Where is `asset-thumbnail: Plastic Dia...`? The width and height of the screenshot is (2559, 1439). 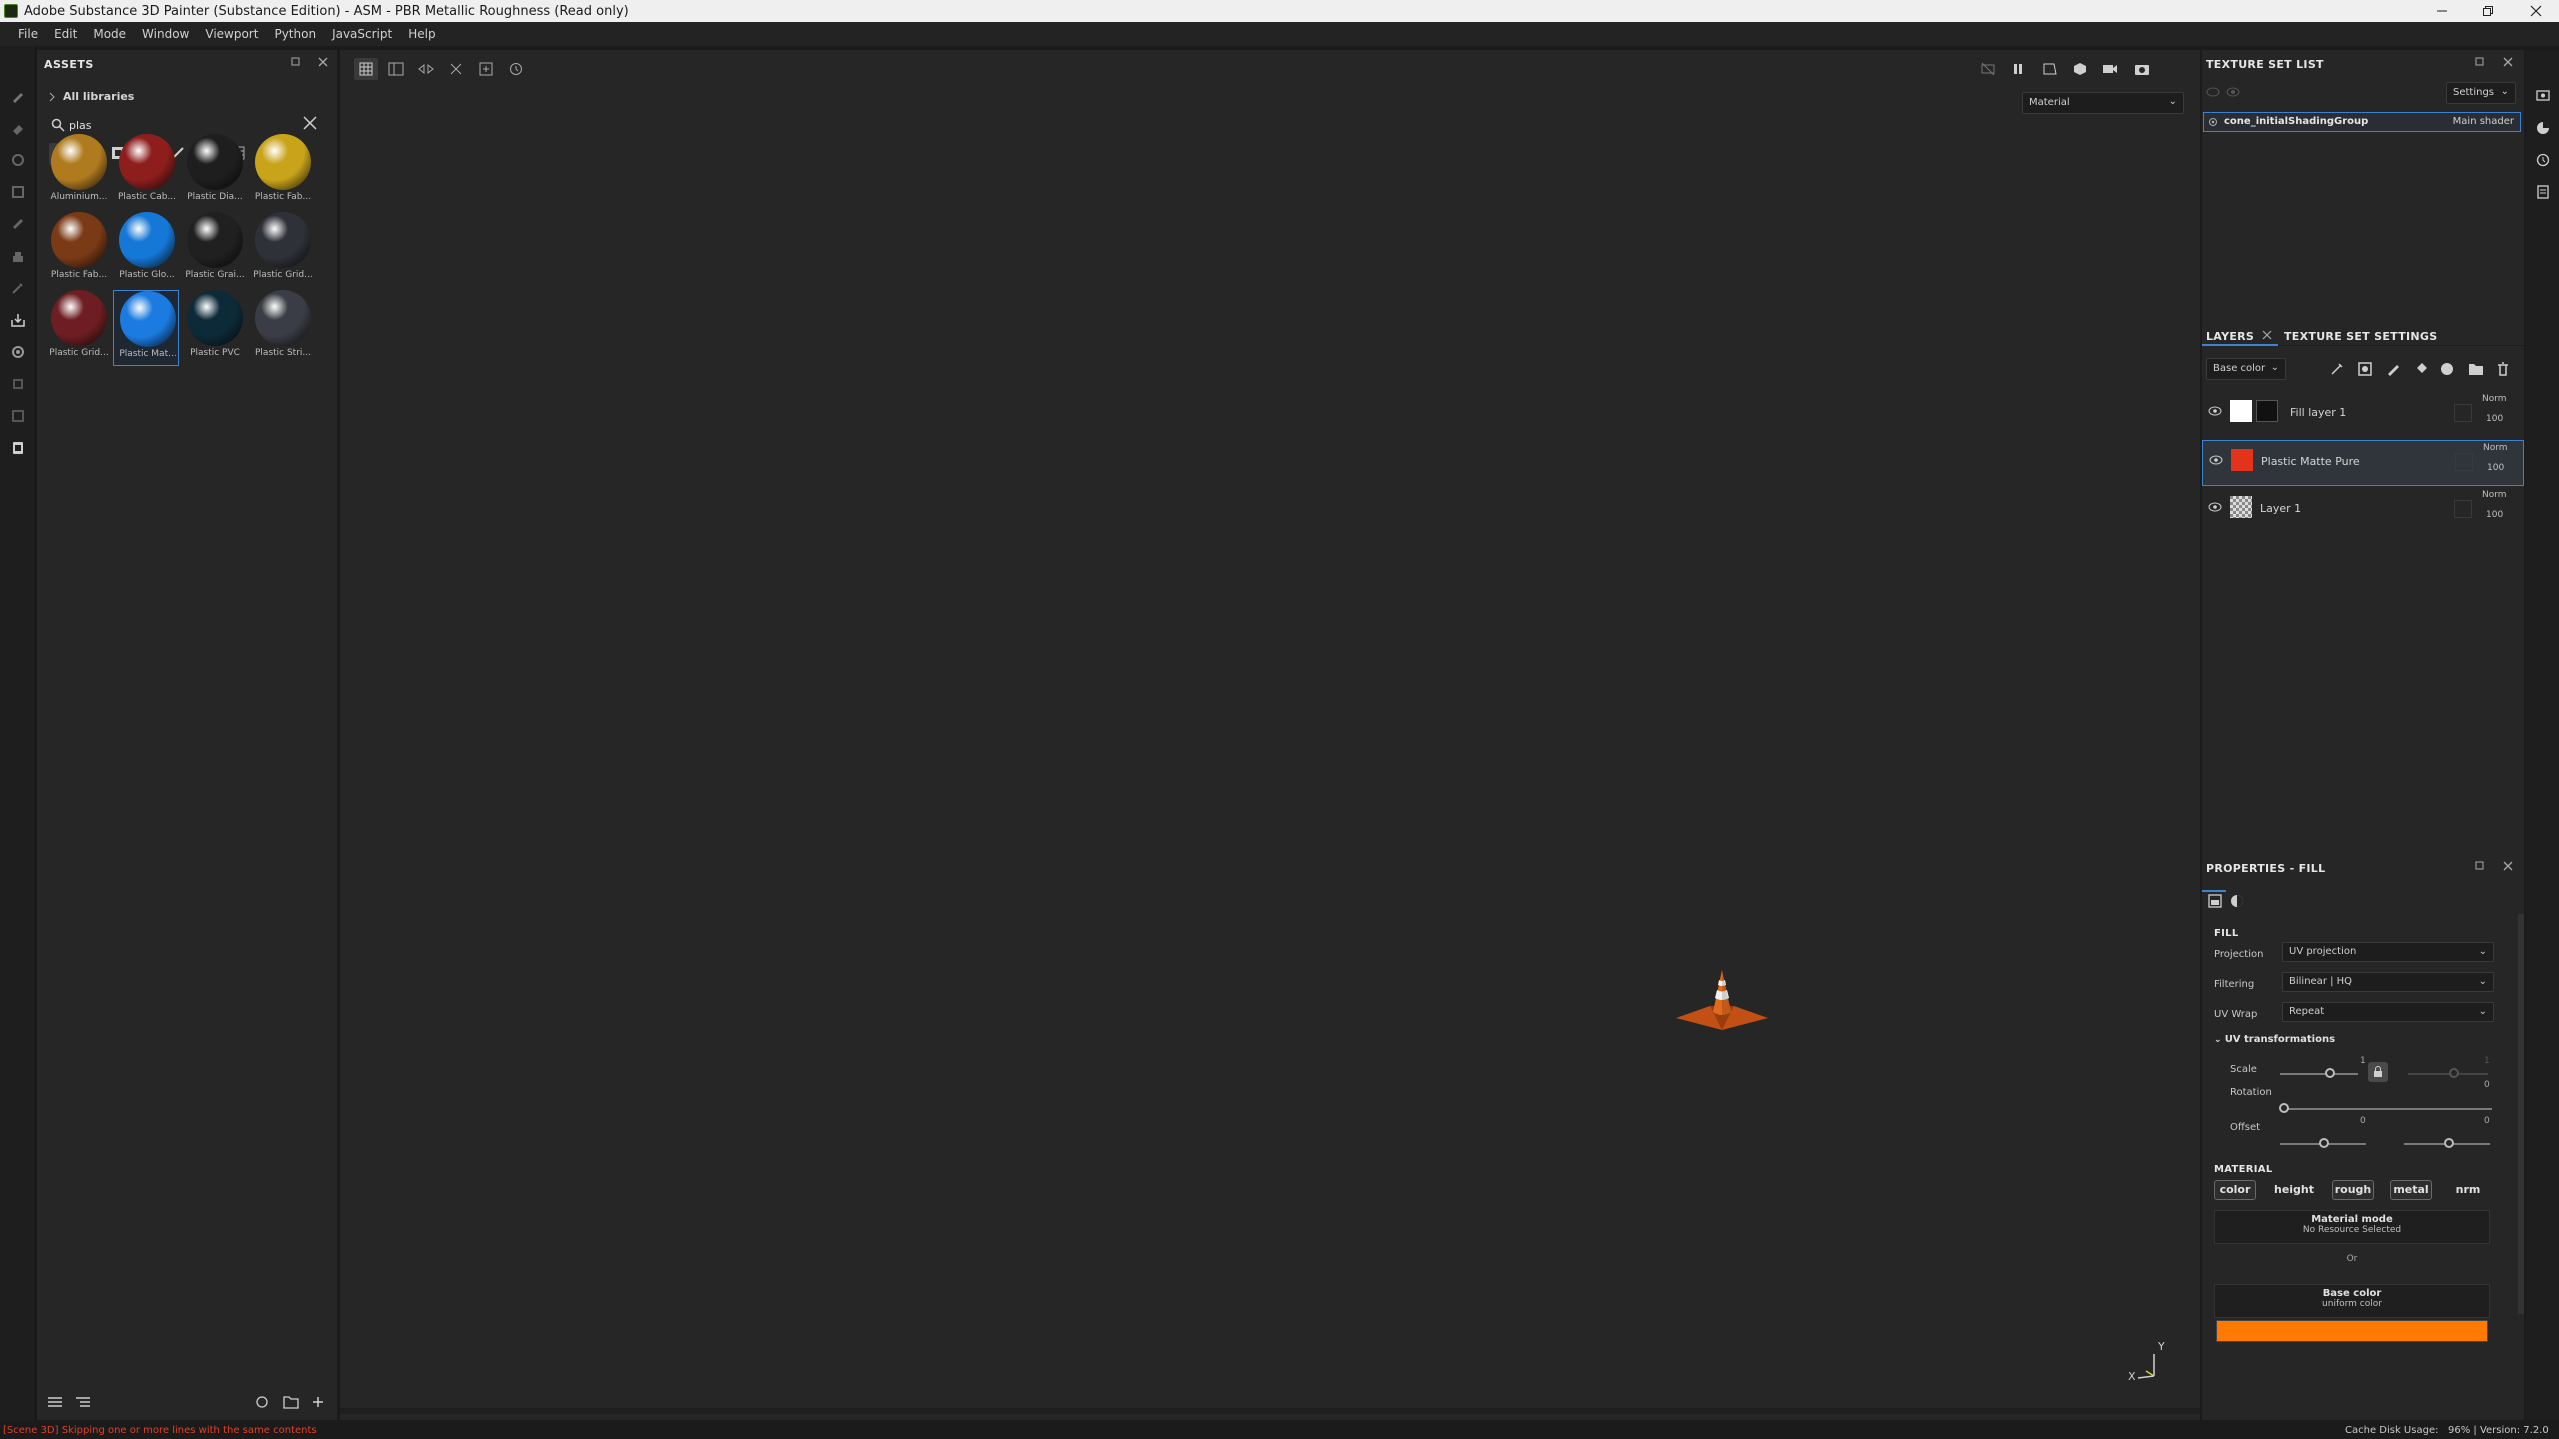 asset-thumbnail: Plastic Dia... is located at coordinates (214, 172).